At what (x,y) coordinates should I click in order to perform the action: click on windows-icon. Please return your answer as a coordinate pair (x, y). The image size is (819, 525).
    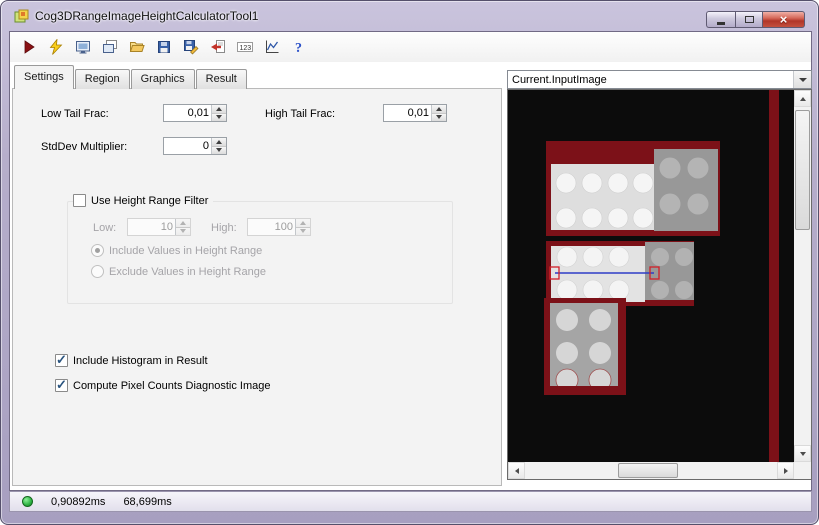
    Looking at the image, I should click on (109, 46).